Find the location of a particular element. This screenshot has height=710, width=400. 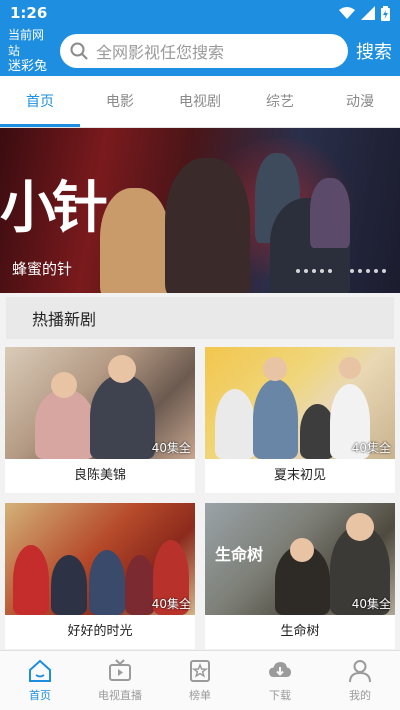

carousel-dot-gap is located at coordinates (341, 271).